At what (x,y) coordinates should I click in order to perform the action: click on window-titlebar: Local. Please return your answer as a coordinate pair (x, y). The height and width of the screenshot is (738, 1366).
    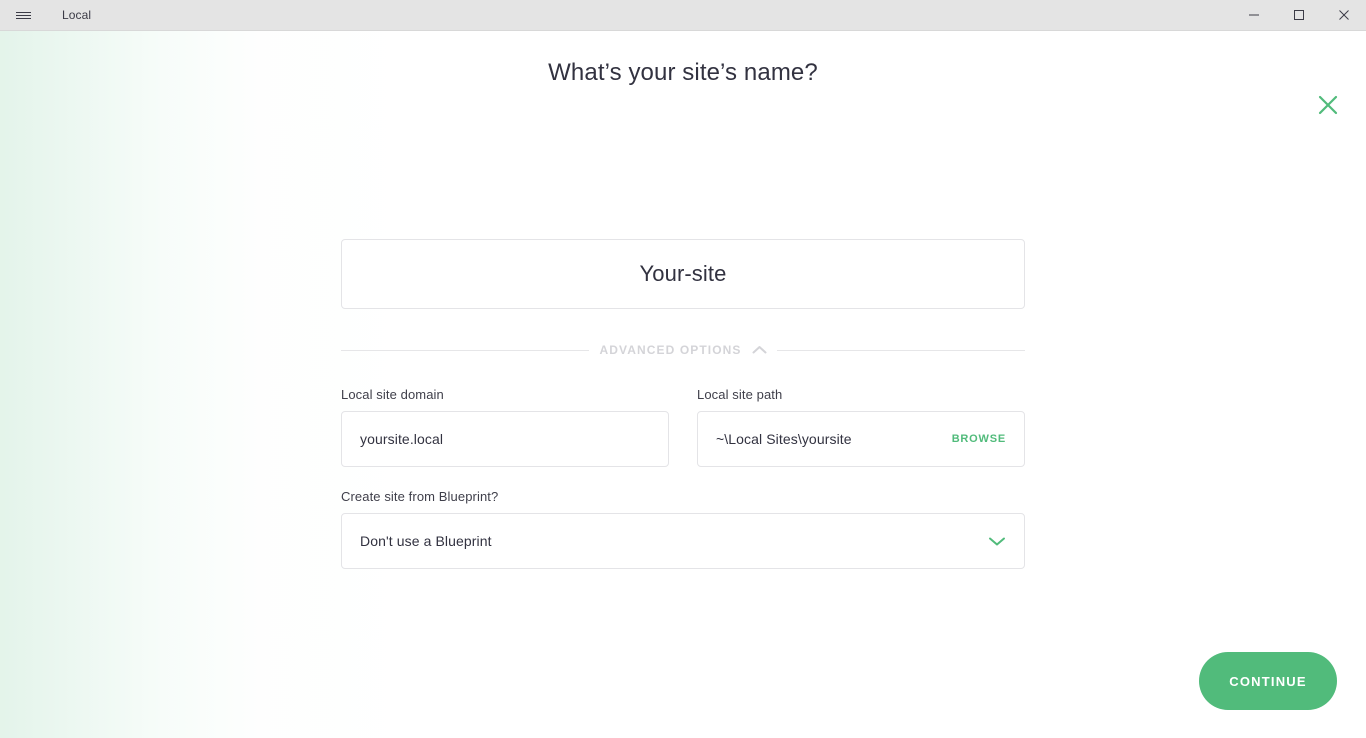
    Looking at the image, I should click on (683, 15).